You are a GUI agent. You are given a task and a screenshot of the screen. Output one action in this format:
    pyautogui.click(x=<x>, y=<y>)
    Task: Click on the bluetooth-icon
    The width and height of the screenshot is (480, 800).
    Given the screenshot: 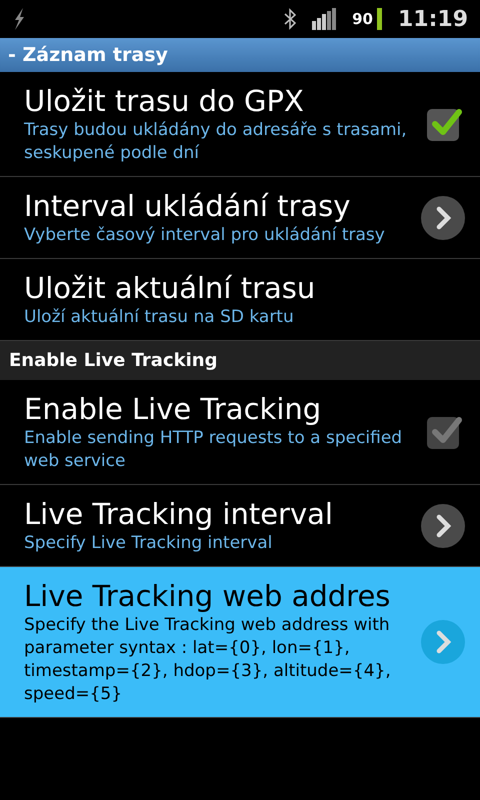 What is the action you would take?
    pyautogui.click(x=290, y=19)
    